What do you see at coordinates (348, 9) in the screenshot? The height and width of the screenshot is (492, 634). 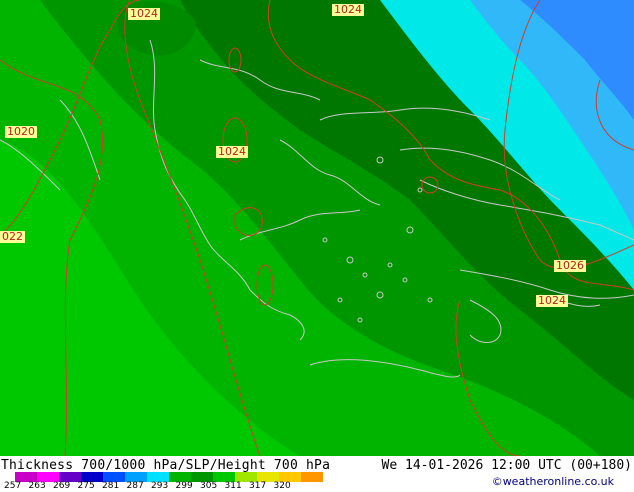 I see `isobar-label-1024-ne: 1024` at bounding box center [348, 9].